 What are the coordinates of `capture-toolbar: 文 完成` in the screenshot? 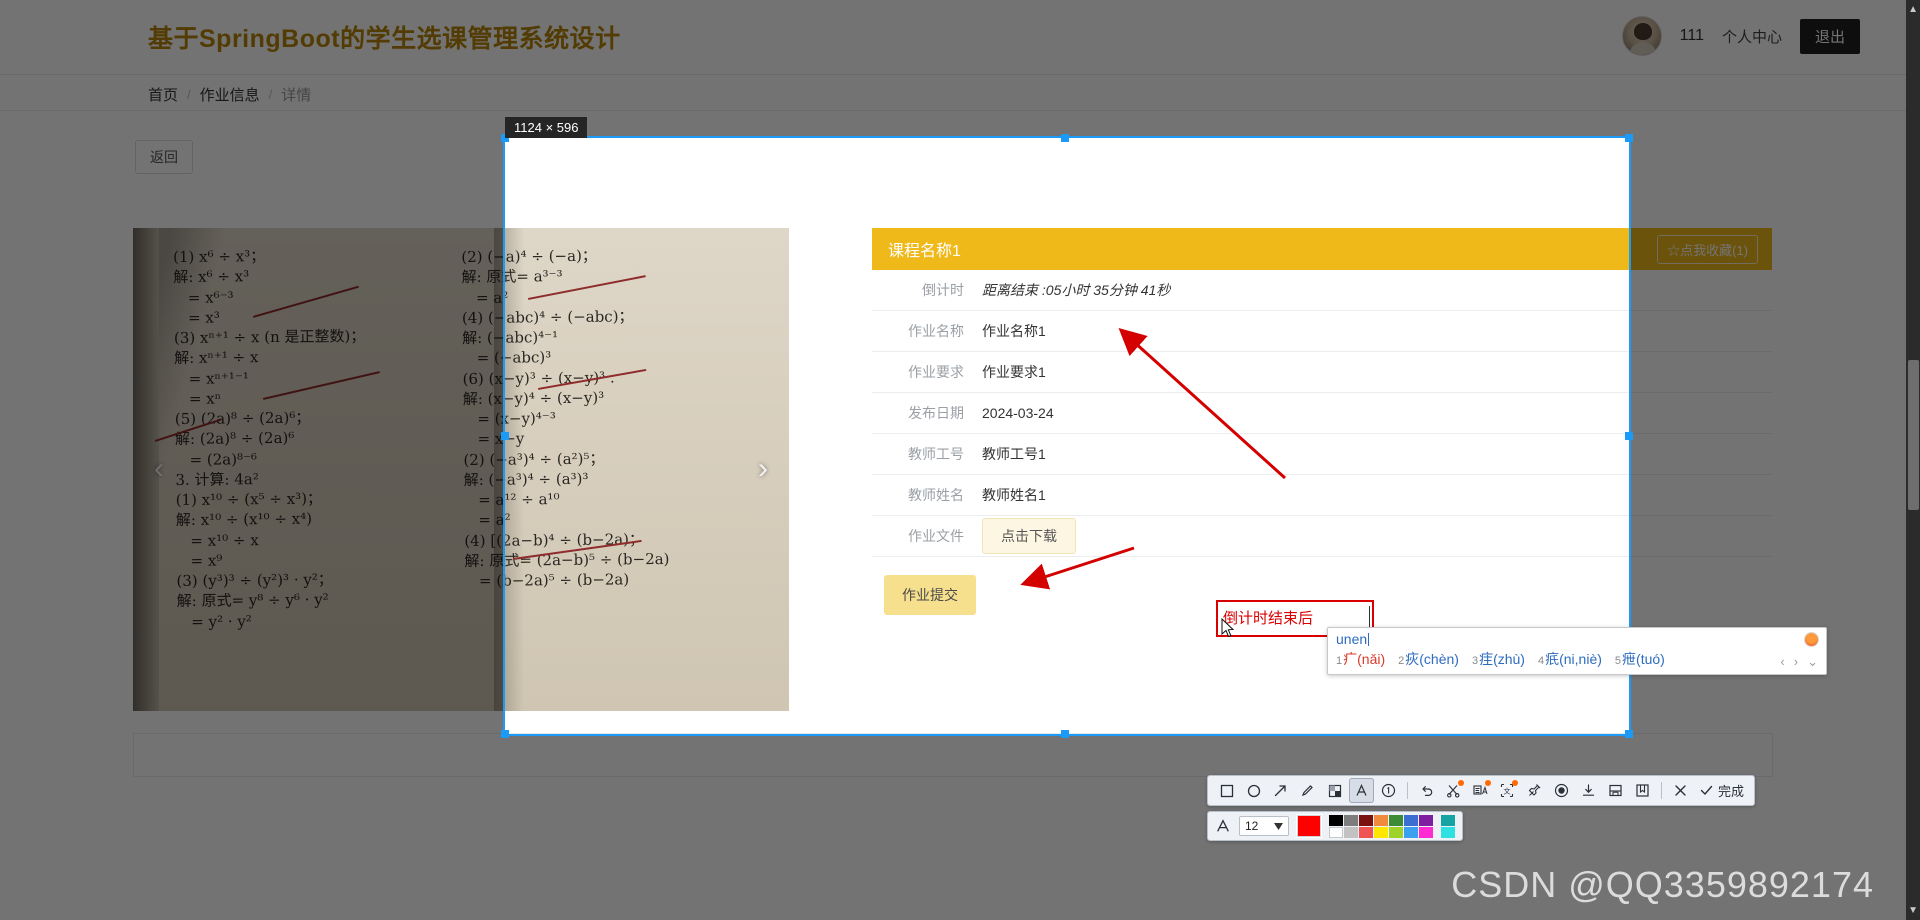 It's located at (1481, 790).